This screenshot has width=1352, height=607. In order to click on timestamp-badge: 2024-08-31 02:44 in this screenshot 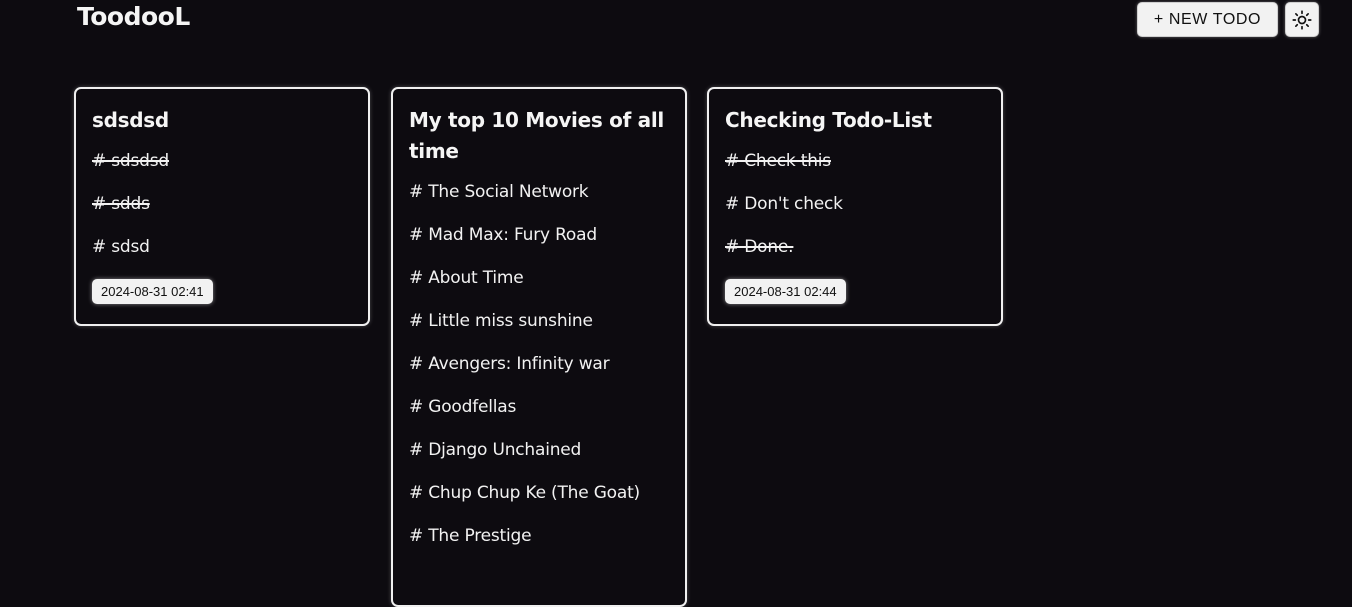, I will do `click(785, 291)`.